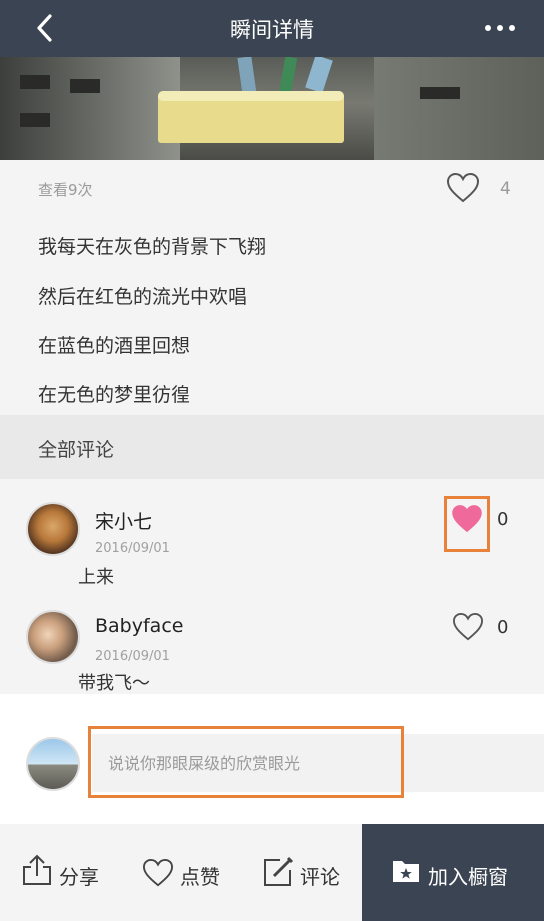  I want to click on post-meta-row: 查看9次 4, so click(272, 189).